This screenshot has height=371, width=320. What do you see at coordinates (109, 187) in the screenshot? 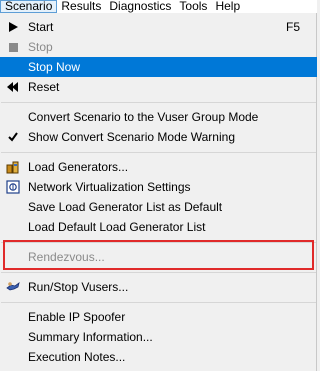
I see `menu-item-label: Network Virtualization Settings` at bounding box center [109, 187].